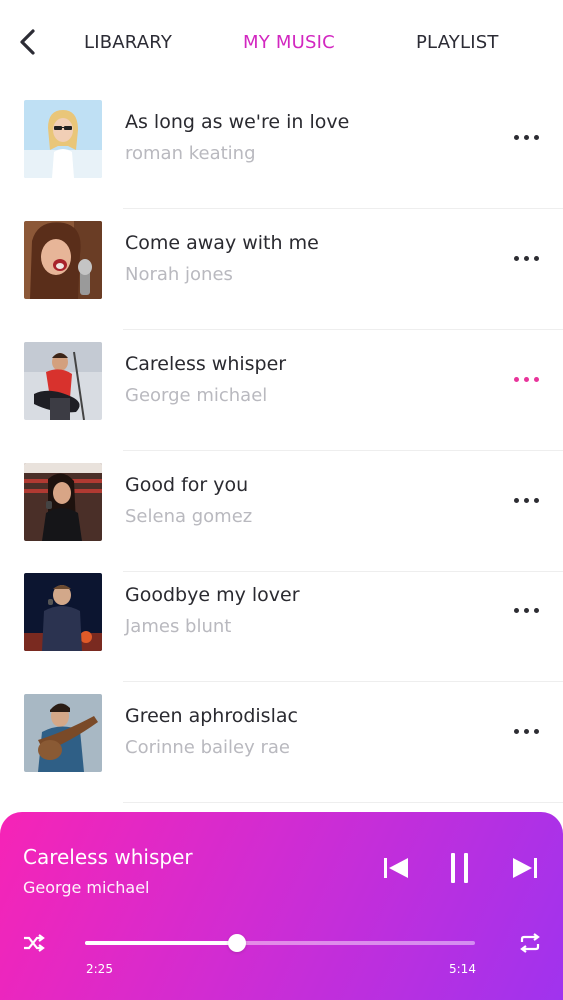  I want to click on pause-icon, so click(459, 868).